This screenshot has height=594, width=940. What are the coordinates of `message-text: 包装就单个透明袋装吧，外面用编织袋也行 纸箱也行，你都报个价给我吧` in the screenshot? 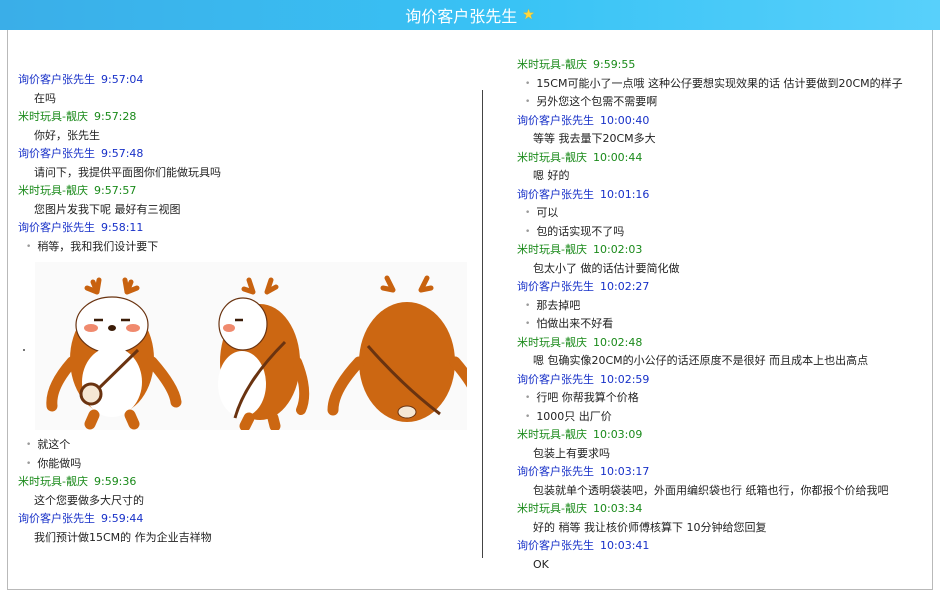 It's located at (711, 490).